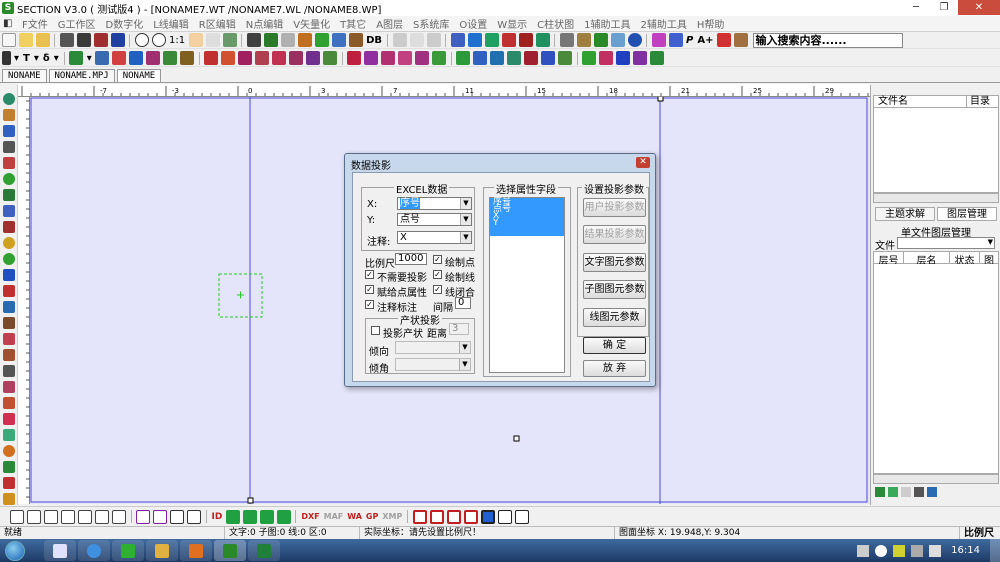  I want to click on open-project-icon, so click(42, 40).